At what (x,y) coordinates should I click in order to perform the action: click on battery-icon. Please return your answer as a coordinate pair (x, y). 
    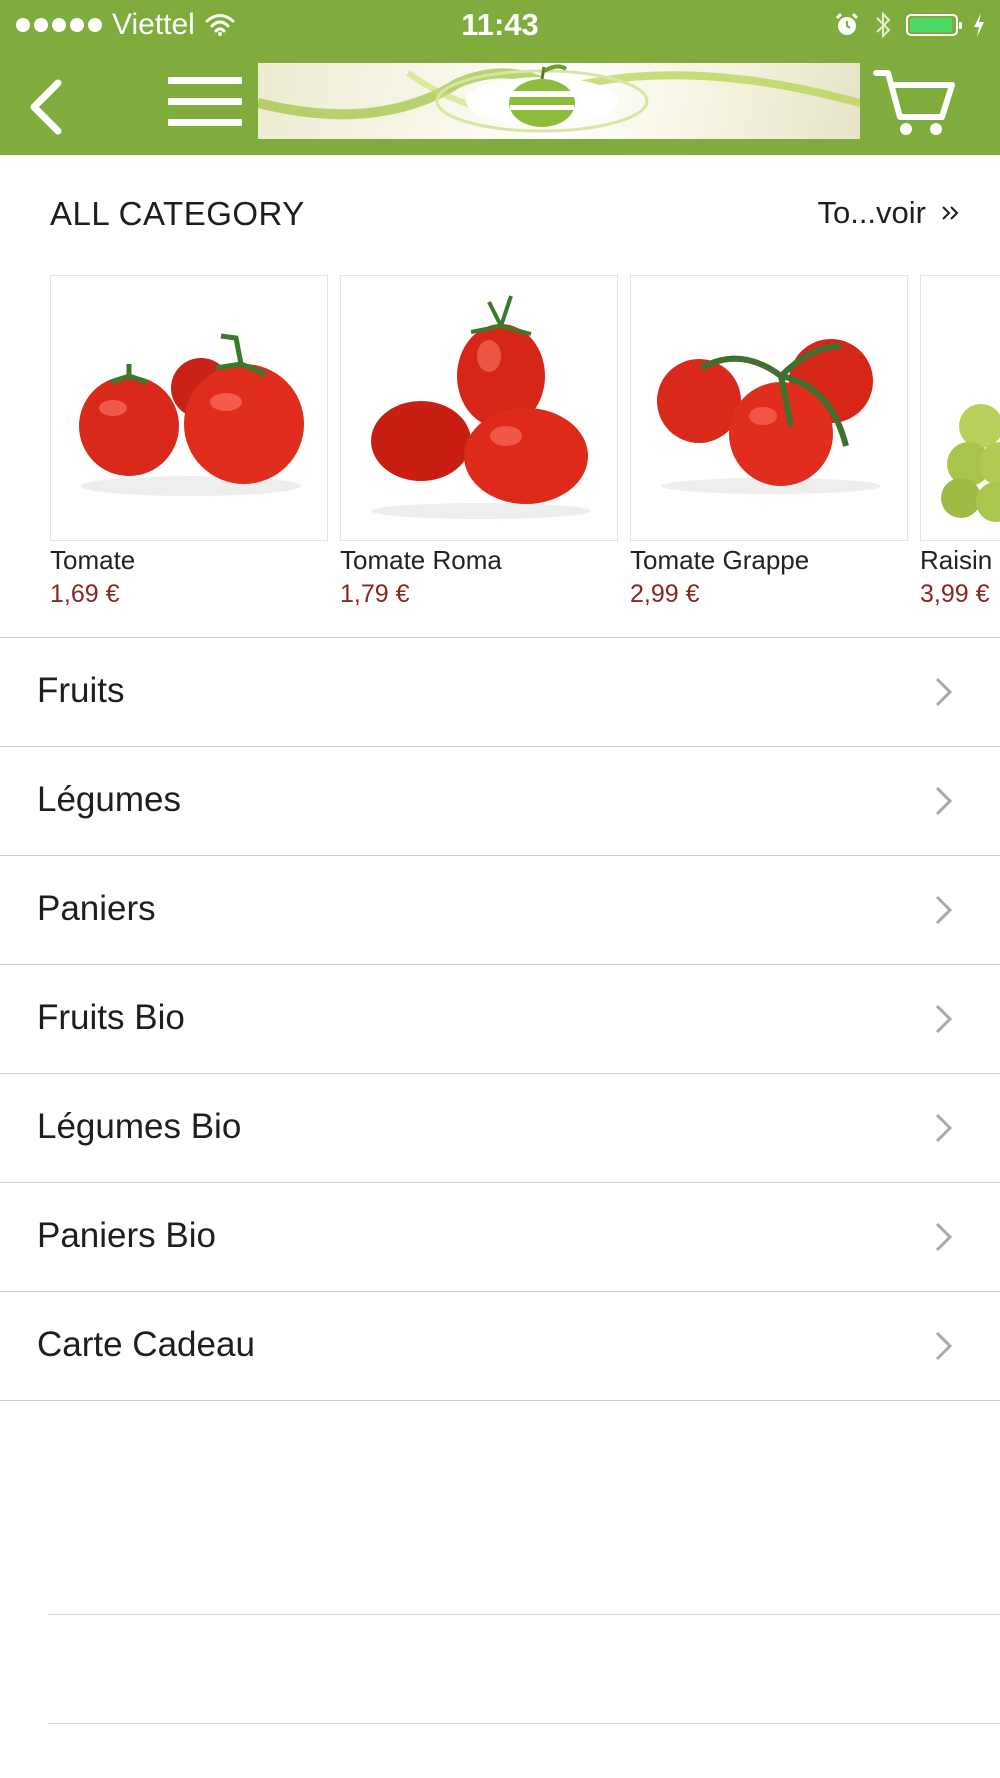
    Looking at the image, I should click on (934, 25).